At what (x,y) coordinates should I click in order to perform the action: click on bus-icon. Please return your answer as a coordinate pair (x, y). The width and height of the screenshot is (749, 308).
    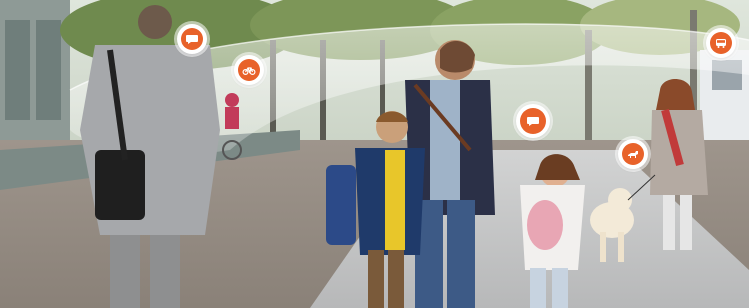
    Looking at the image, I should click on (721, 43).